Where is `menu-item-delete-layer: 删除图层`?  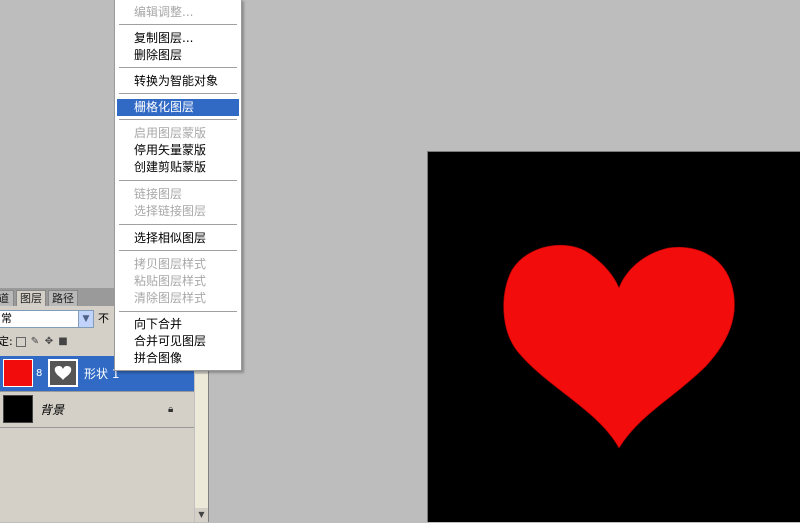 menu-item-delete-layer: 删除图层 is located at coordinates (178, 55).